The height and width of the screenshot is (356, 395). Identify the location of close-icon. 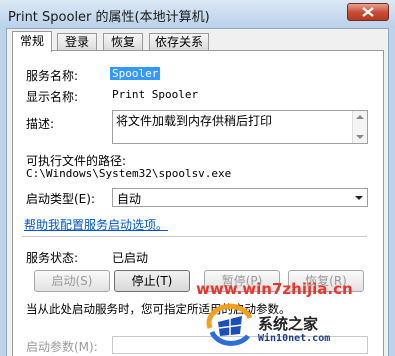
(368, 12).